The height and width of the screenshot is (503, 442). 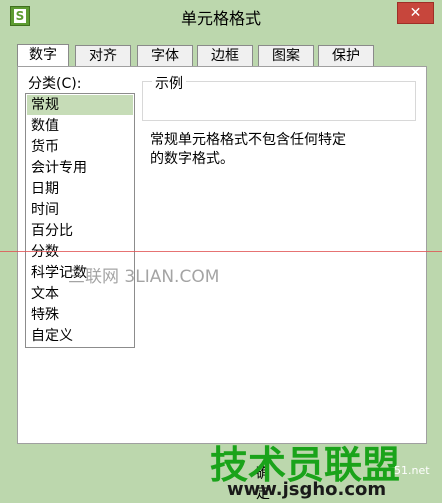 What do you see at coordinates (307, 489) in the screenshot?
I see `watermark-jsgho: www.jsgho.com` at bounding box center [307, 489].